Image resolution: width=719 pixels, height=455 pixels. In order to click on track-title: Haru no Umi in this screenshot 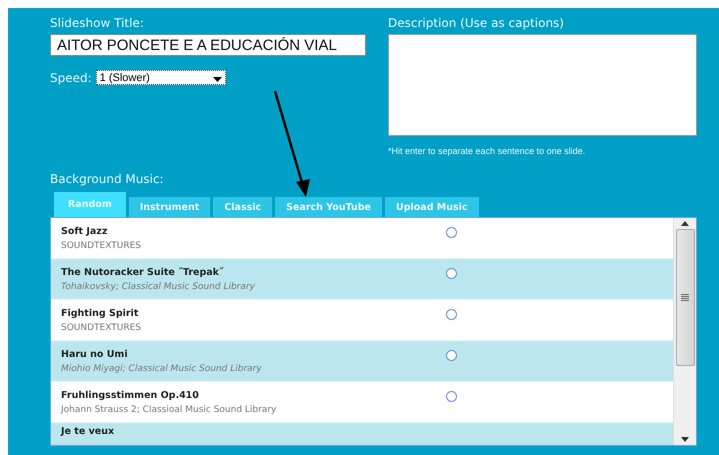, I will do `click(95, 354)`.